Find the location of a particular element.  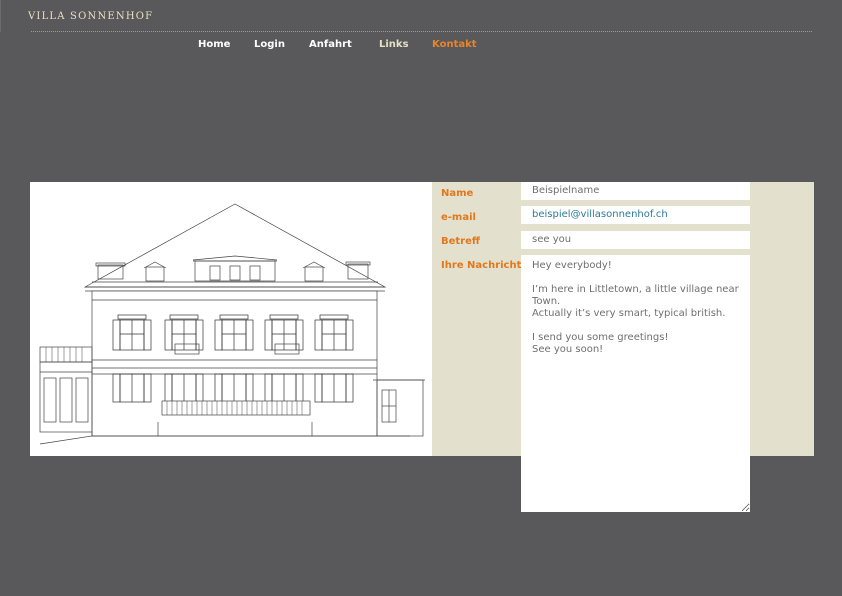

subject-field is located at coordinates (635, 240).